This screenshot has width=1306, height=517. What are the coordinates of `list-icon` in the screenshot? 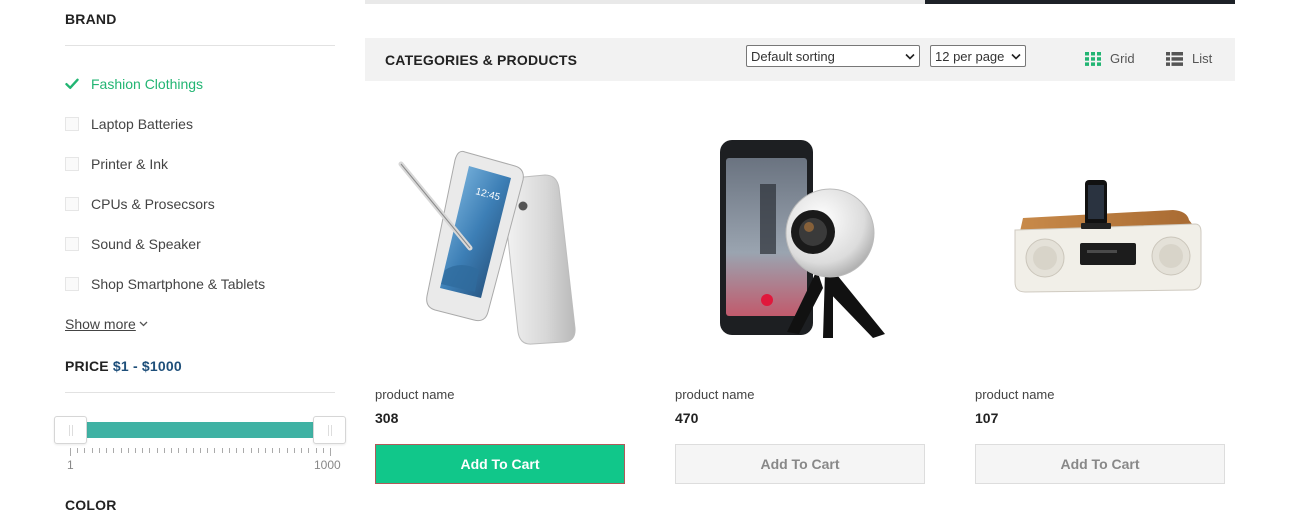 It's located at (1174, 58).